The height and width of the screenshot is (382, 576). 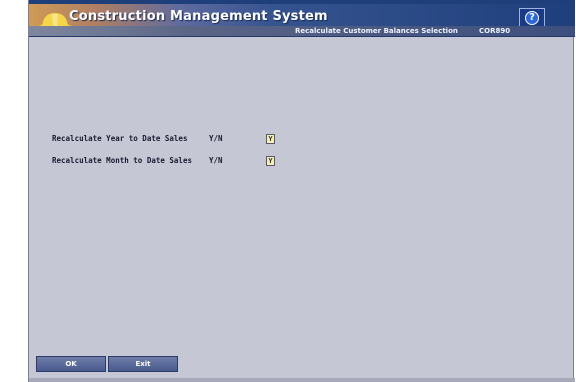 What do you see at coordinates (302, 380) in the screenshot?
I see `window-bottom-edge` at bounding box center [302, 380].